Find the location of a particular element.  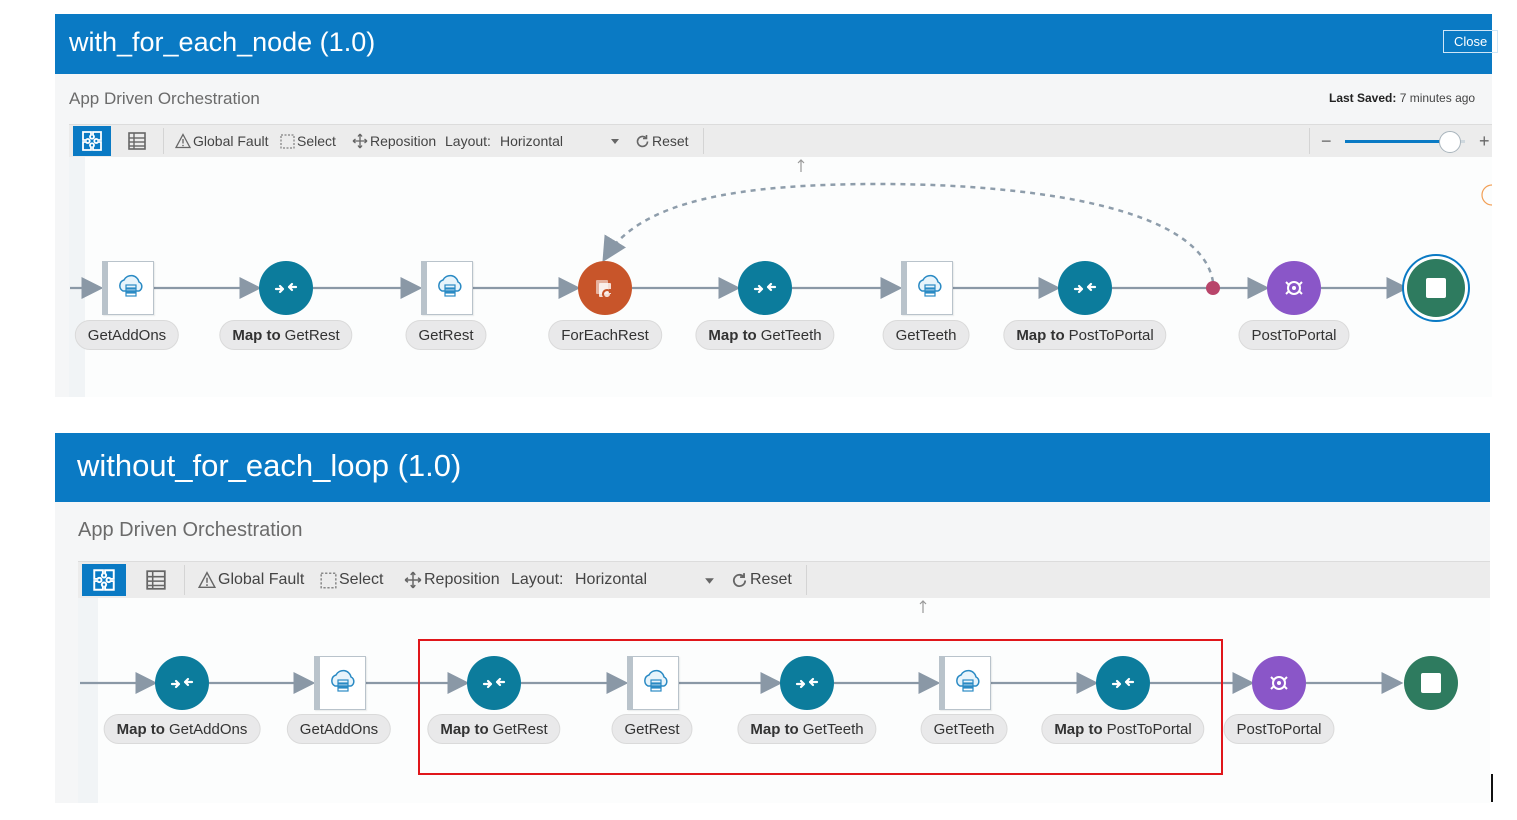

integration-icon is located at coordinates (1294, 288).